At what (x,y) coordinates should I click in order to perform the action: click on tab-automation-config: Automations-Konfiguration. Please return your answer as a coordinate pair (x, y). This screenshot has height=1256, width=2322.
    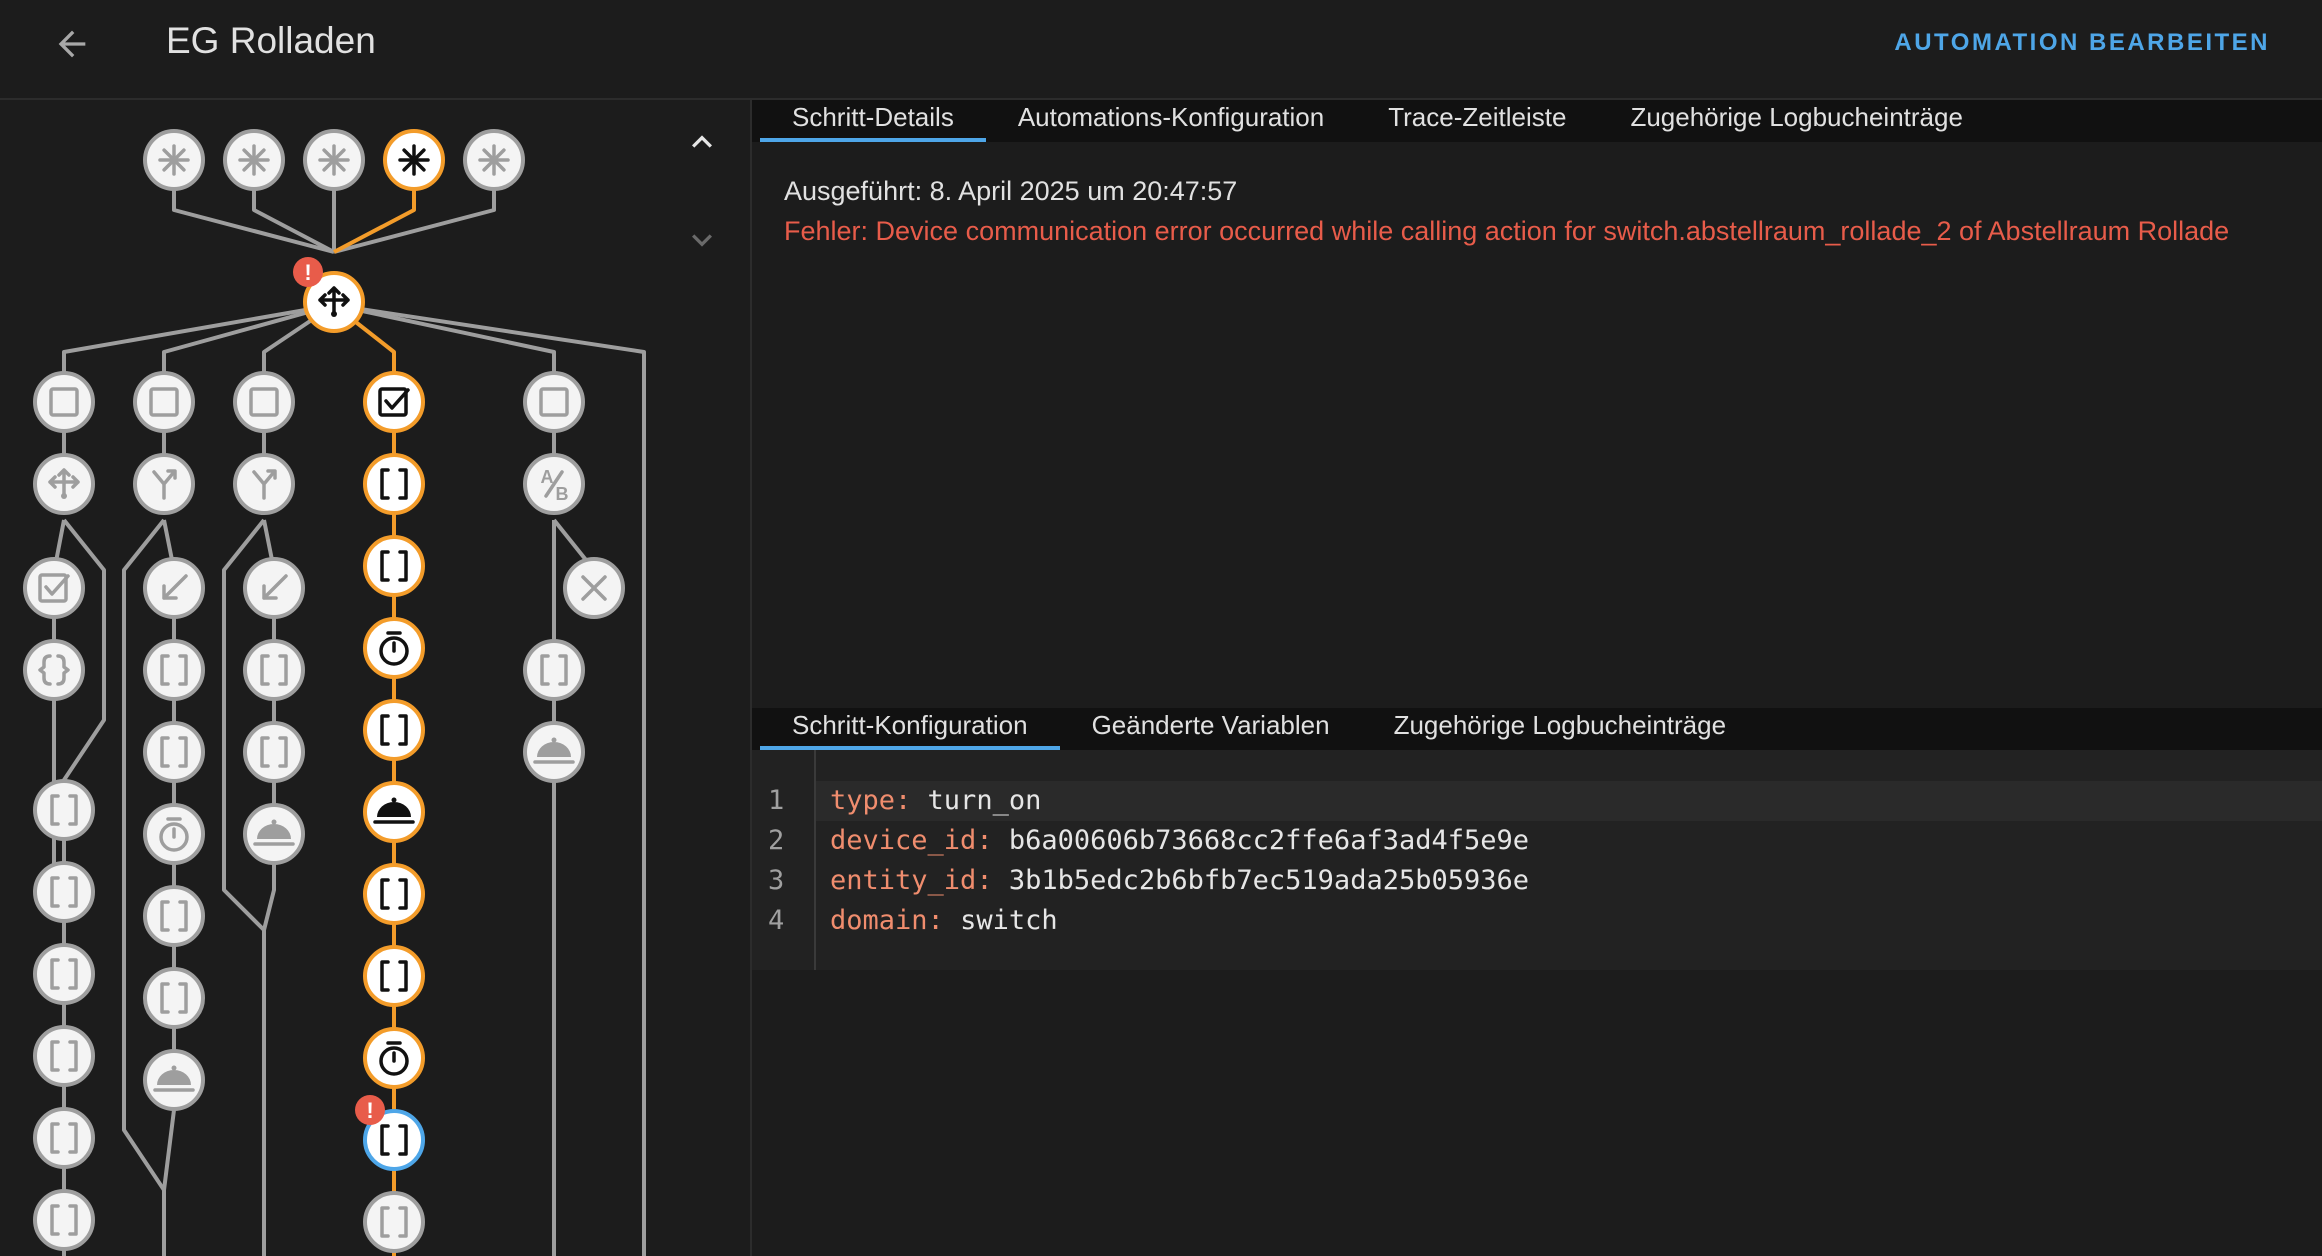
    Looking at the image, I should click on (1171, 121).